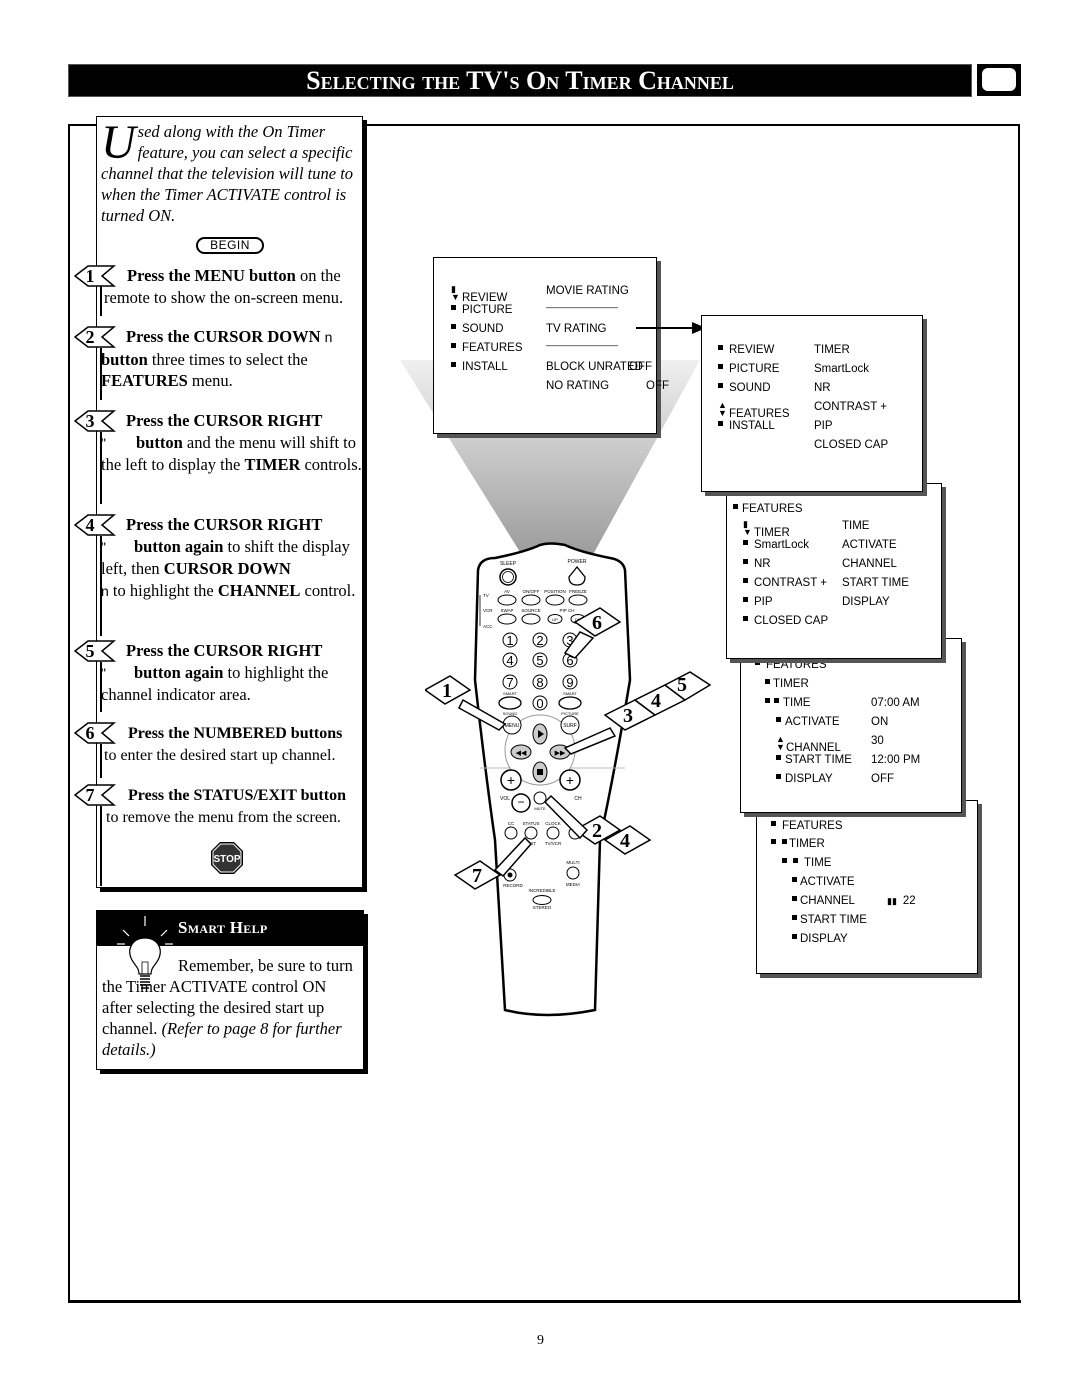 This screenshot has width=1080, height=1397. Describe the element at coordinates (597, 831) in the screenshot. I see `callout-label: 2` at that location.